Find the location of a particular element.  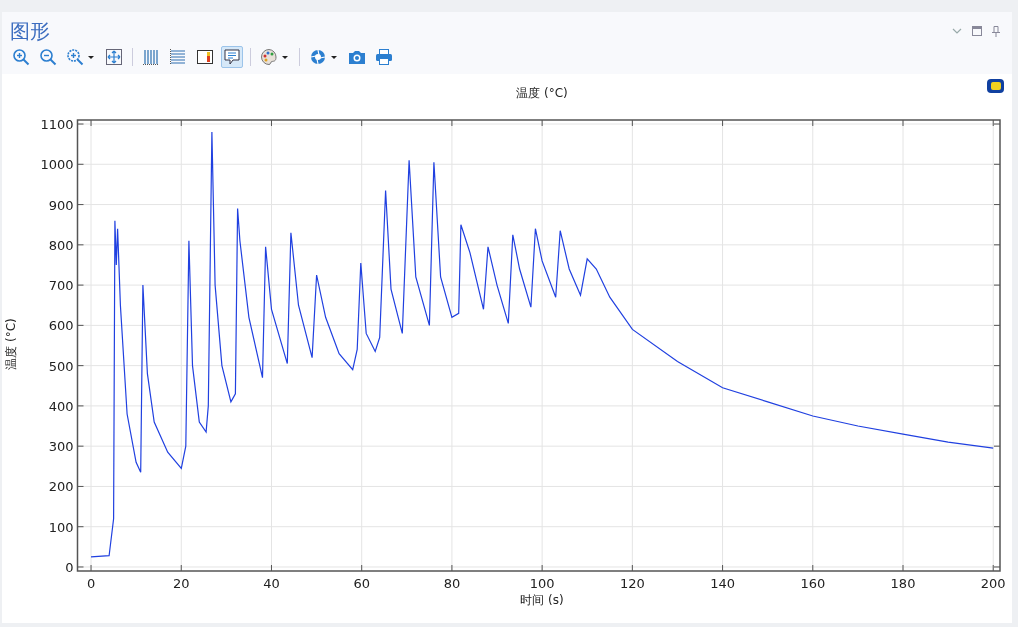

y-tick-label: 0 is located at coordinates (69, 567).